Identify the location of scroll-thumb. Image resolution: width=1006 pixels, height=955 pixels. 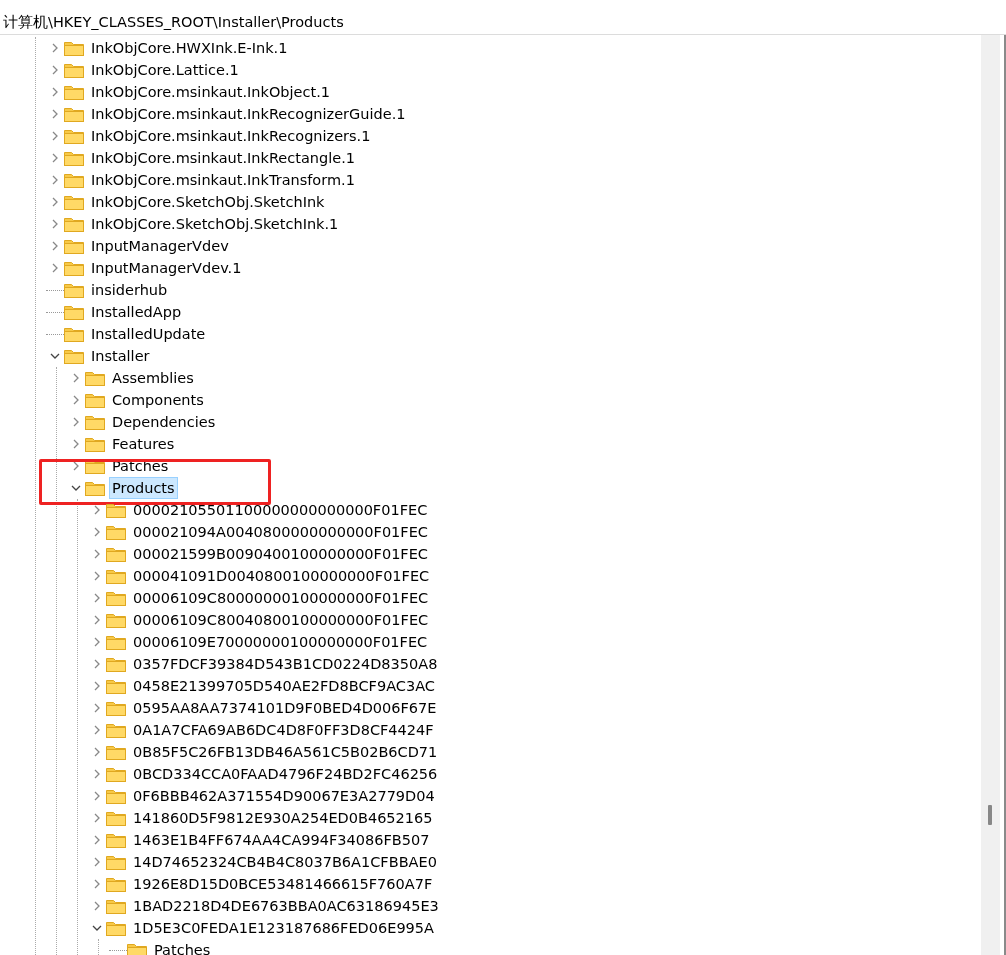
(990, 815).